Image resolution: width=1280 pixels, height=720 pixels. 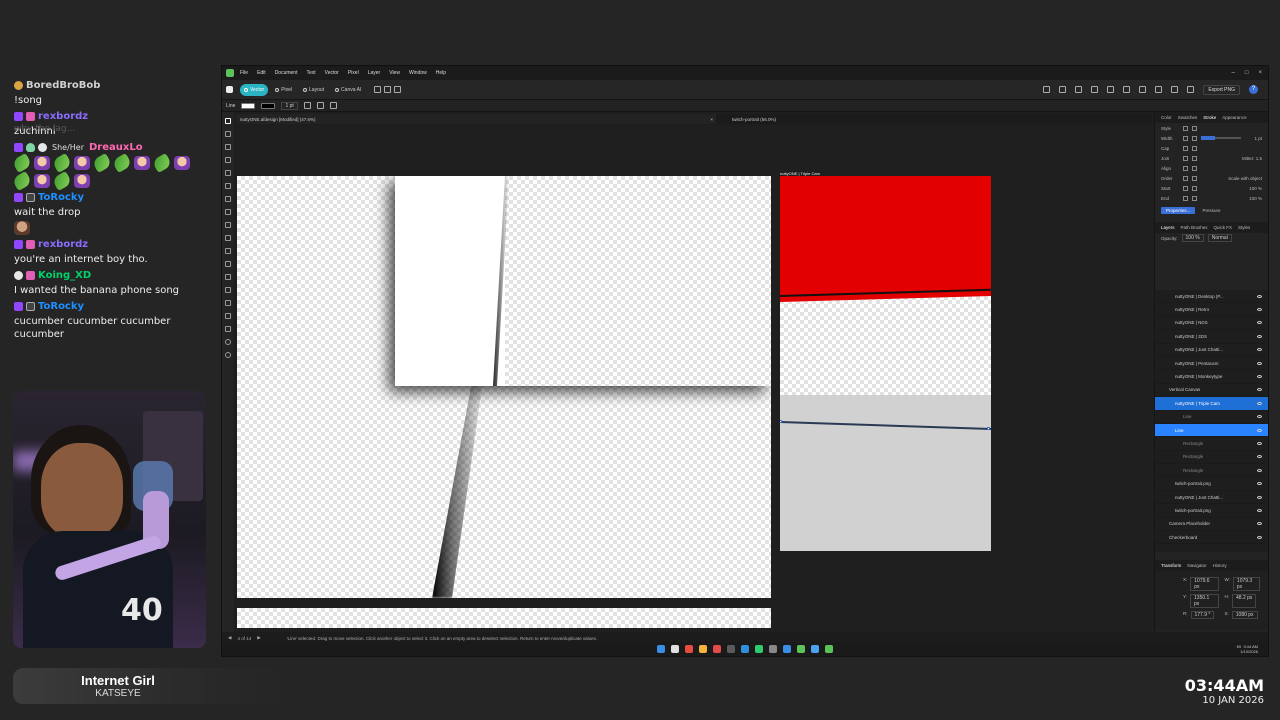 I want to click on menu-item-edit: Edit, so click(x=261, y=73).